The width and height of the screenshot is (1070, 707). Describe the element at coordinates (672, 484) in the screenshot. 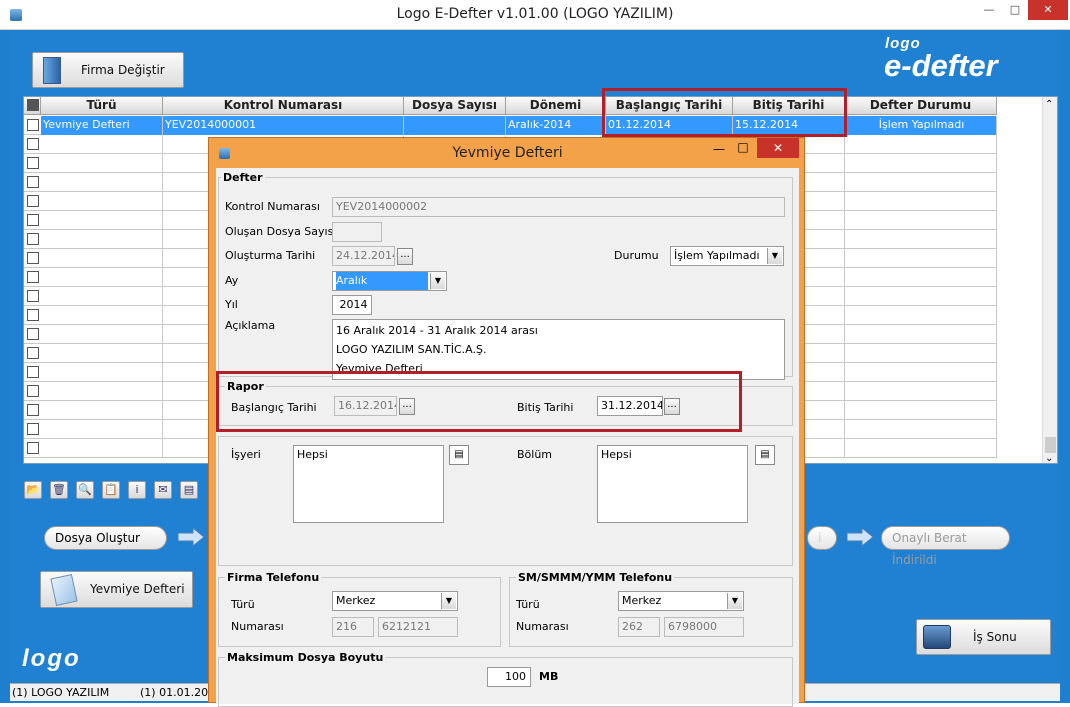

I see `bolum-list: Hepsi` at that location.